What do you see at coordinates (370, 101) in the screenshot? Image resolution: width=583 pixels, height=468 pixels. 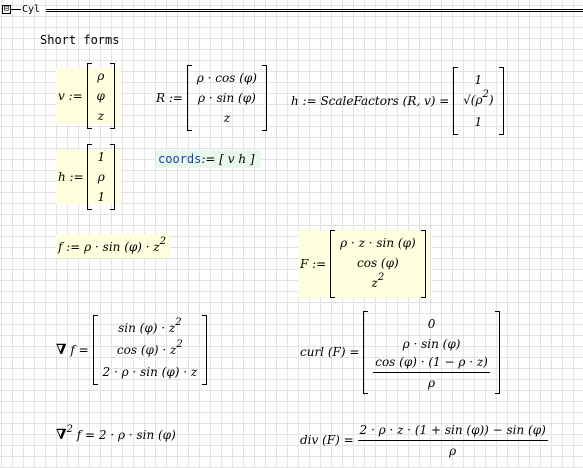 I see `h-scale-lhs: h := ScaleFactors (R, v) =` at bounding box center [370, 101].